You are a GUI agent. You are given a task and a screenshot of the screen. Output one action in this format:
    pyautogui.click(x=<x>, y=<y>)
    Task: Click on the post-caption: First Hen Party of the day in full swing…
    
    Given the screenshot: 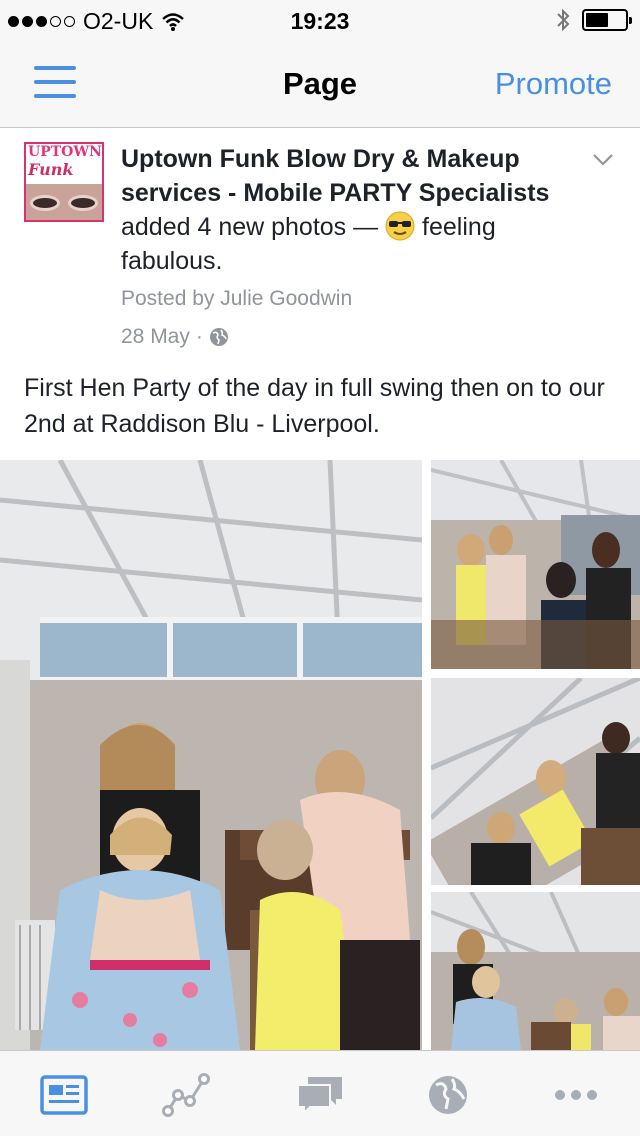 What is the action you would take?
    pyautogui.click(x=314, y=406)
    